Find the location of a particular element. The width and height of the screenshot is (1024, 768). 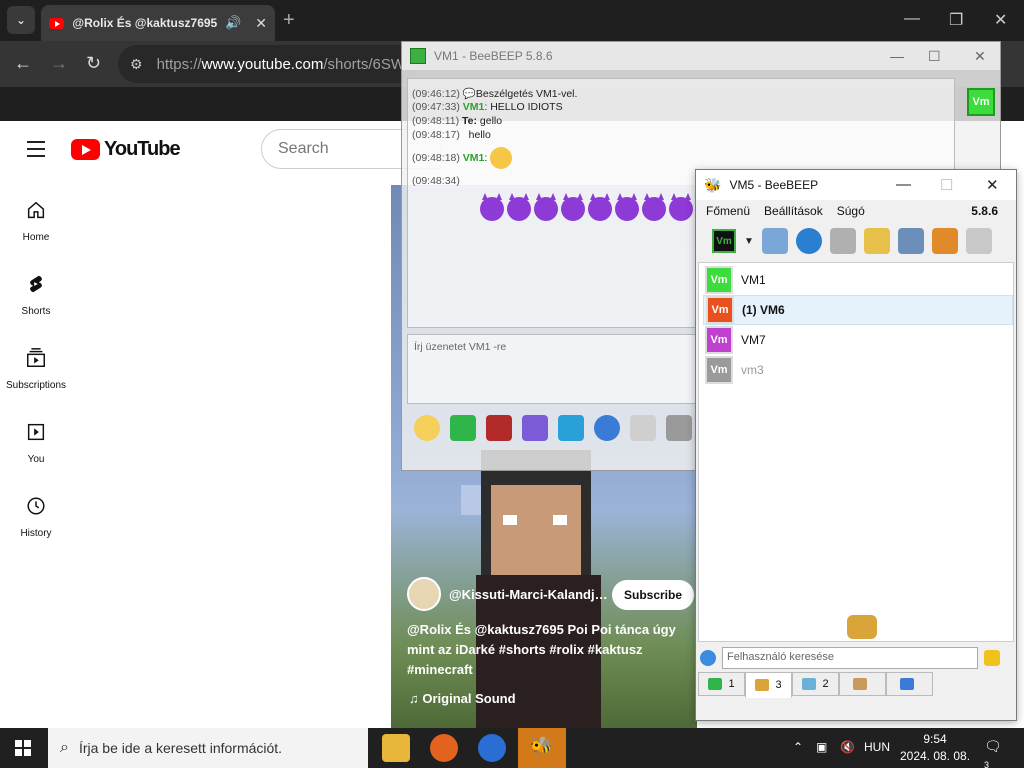

tools-icon is located at coordinates (910, 241).